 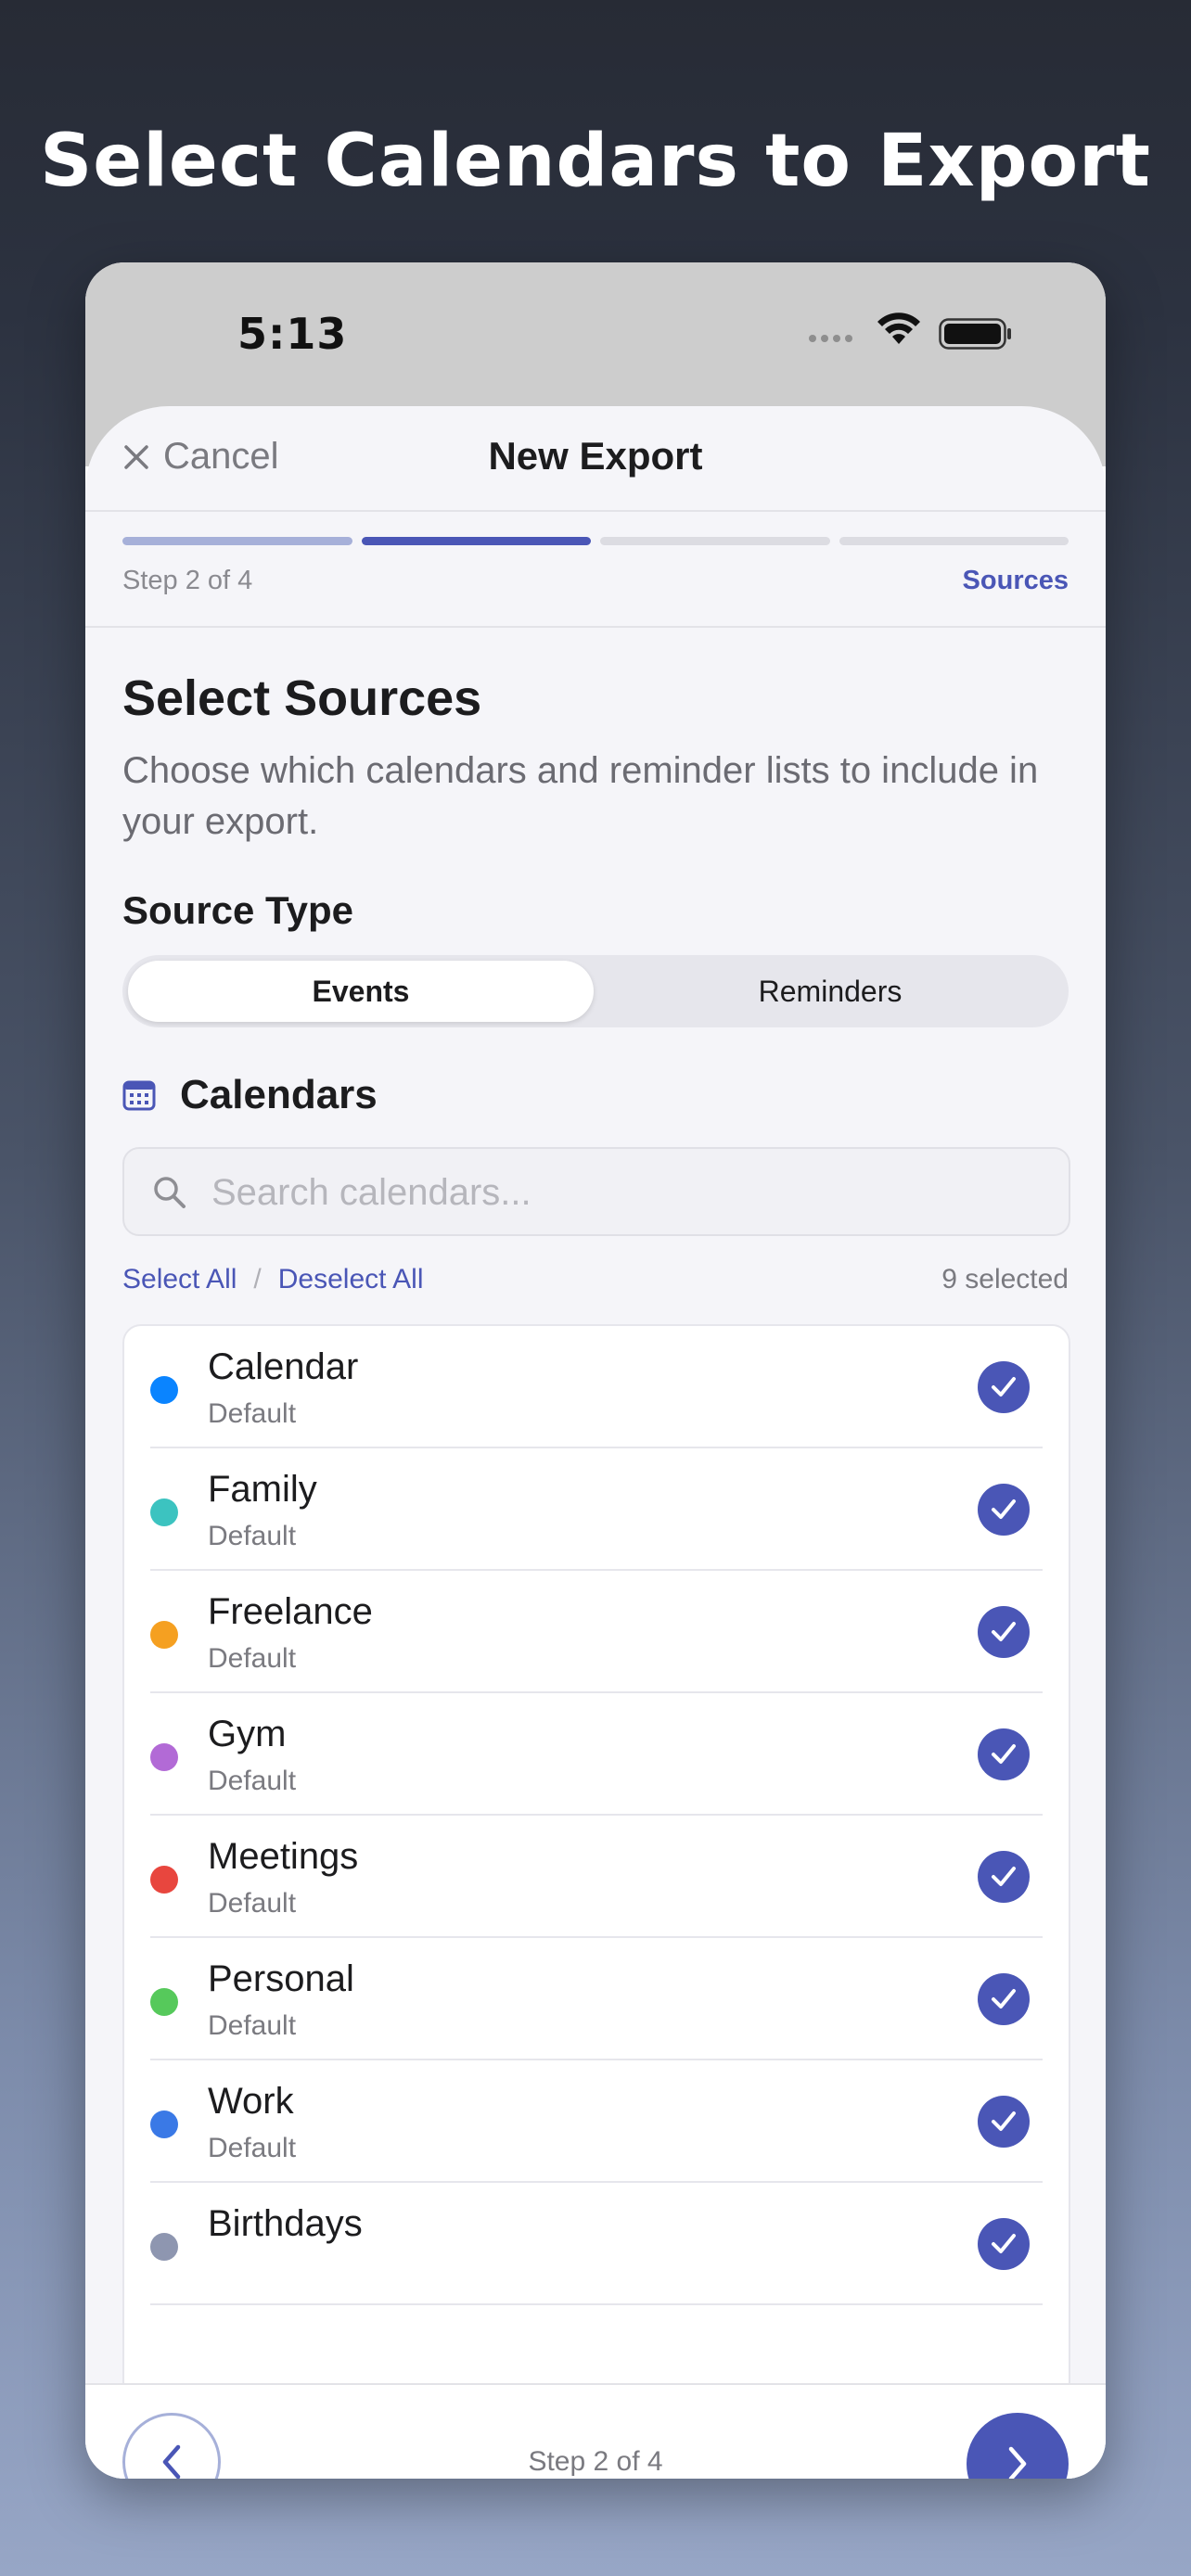 What do you see at coordinates (595, 991) in the screenshot?
I see `source-type-control: Events Reminders` at bounding box center [595, 991].